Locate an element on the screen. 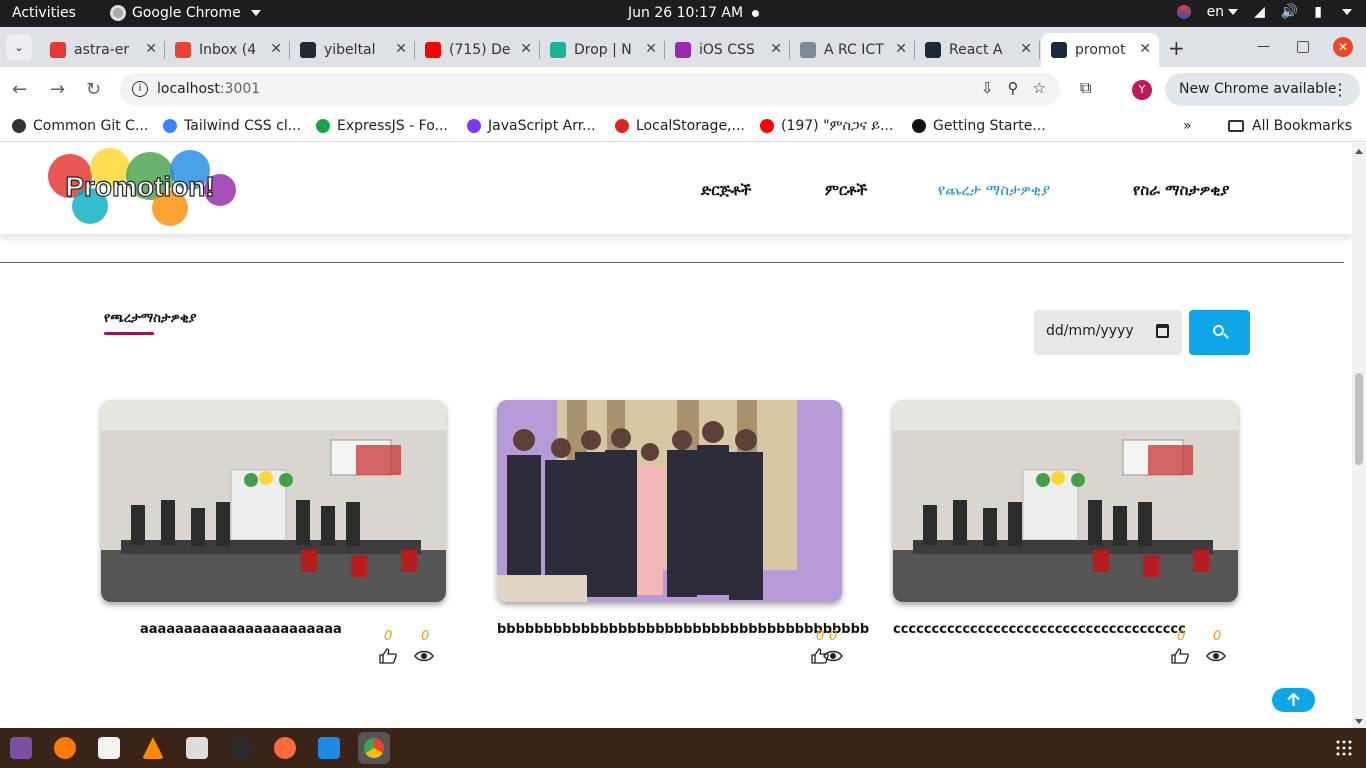 This screenshot has width=1366, height=768. calendar-icon is located at coordinates (1162, 331).